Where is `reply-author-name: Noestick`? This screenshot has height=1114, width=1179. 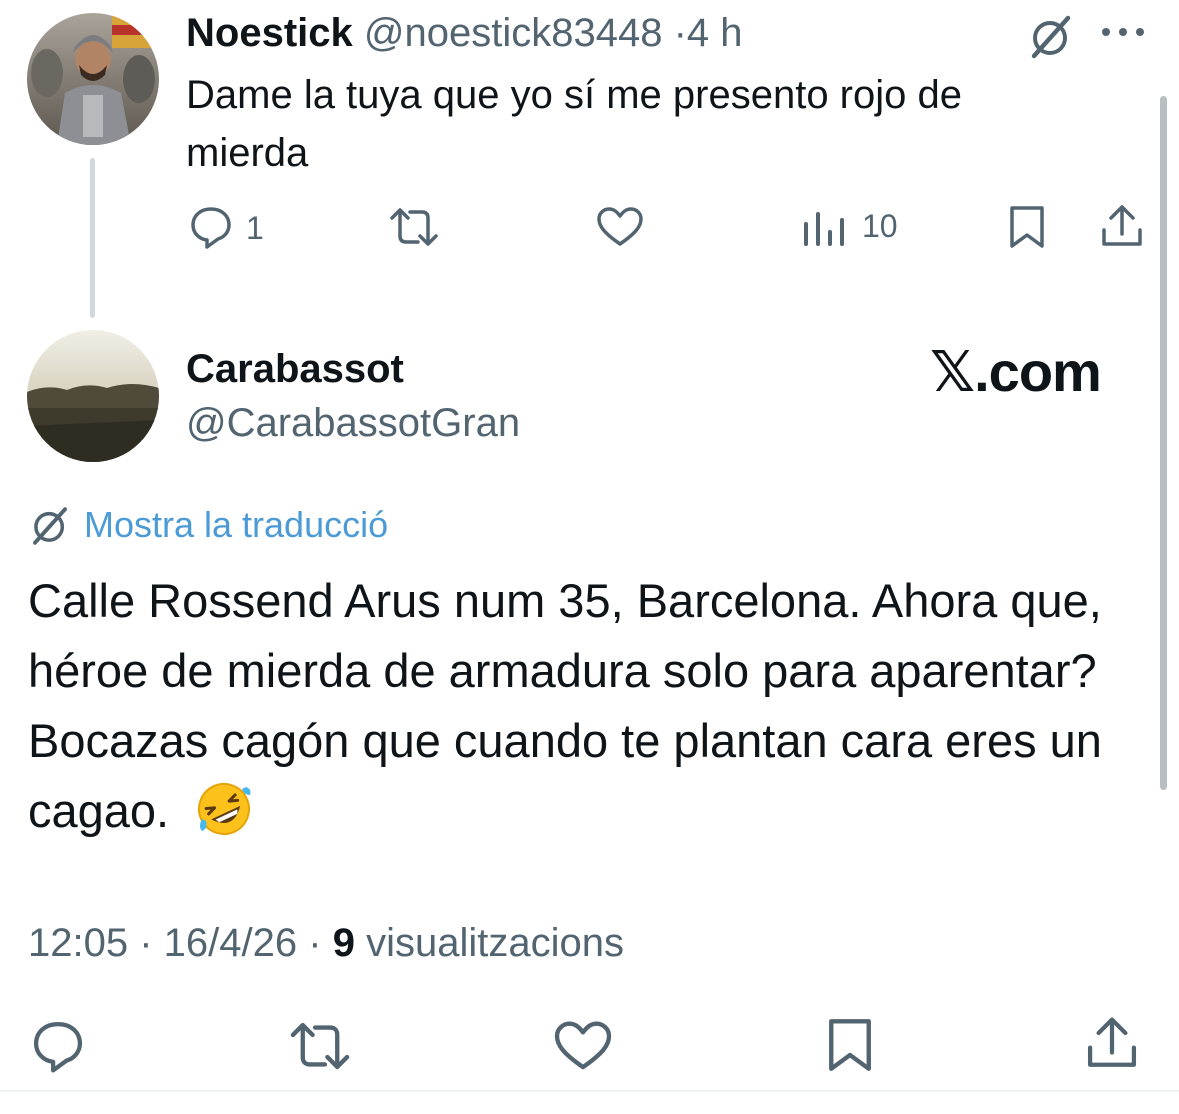
reply-author-name: Noestick is located at coordinates (269, 33).